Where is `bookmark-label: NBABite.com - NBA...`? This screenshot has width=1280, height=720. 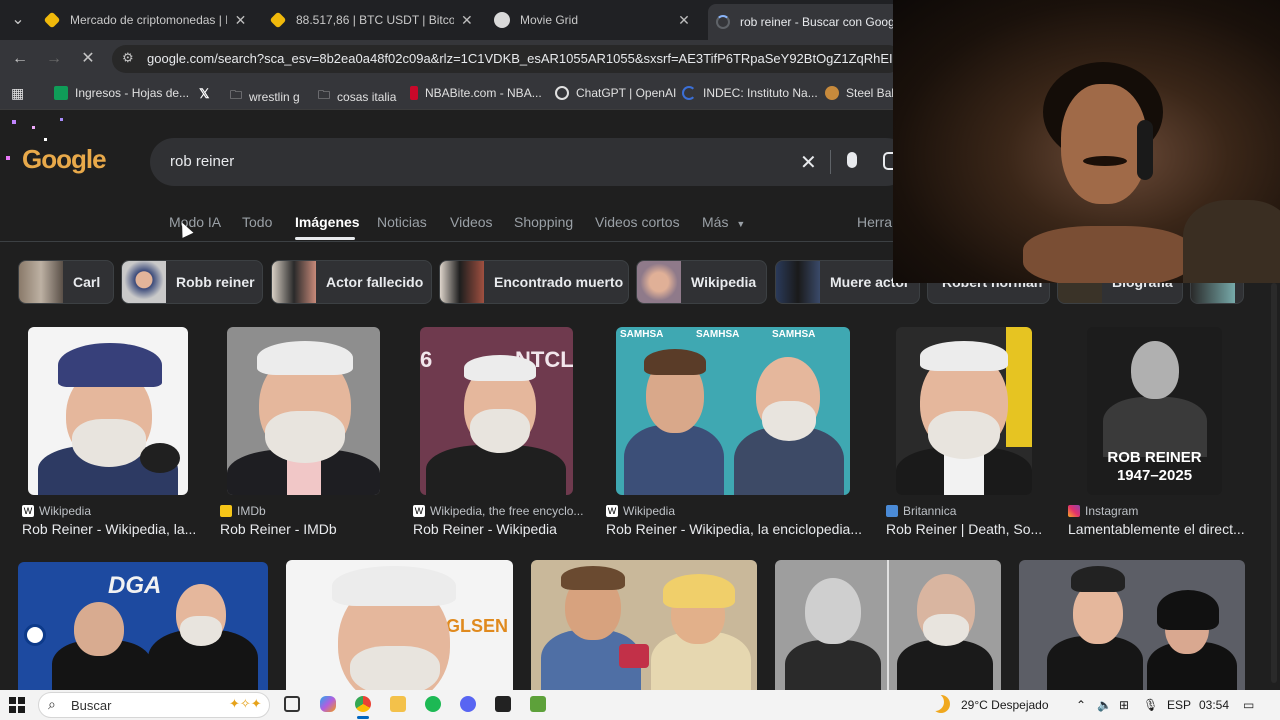
bookmark-label: NBABite.com - NBA... is located at coordinates (483, 93).